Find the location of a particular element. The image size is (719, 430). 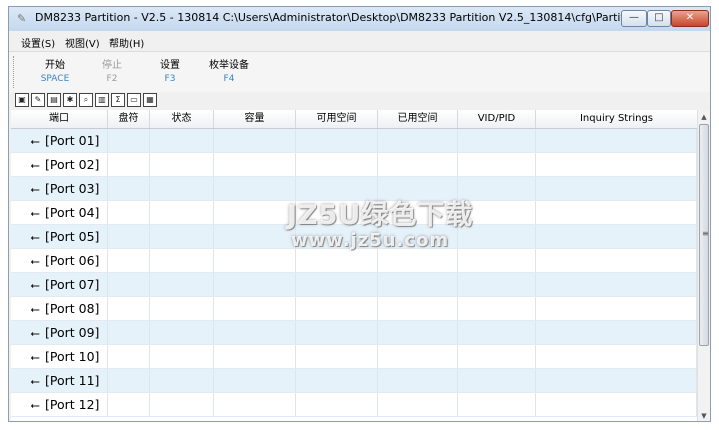

port-label: [Port 04] is located at coordinates (72, 212).